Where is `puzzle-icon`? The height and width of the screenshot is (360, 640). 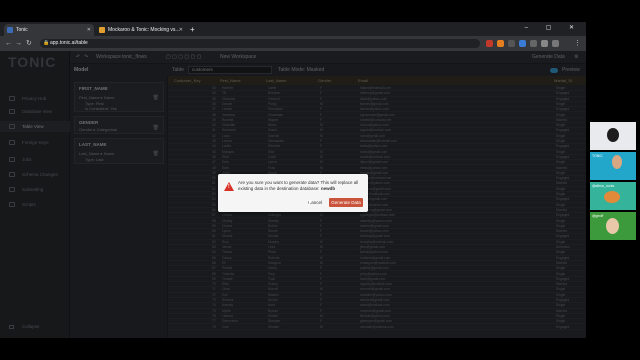 puzzle-icon is located at coordinates (544, 43).